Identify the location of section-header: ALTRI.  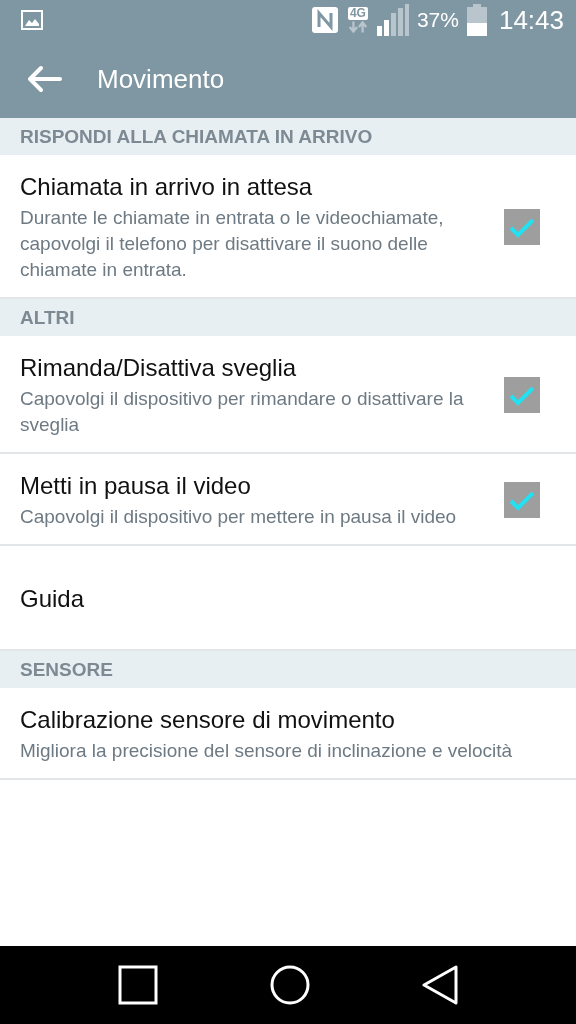
(288, 317).